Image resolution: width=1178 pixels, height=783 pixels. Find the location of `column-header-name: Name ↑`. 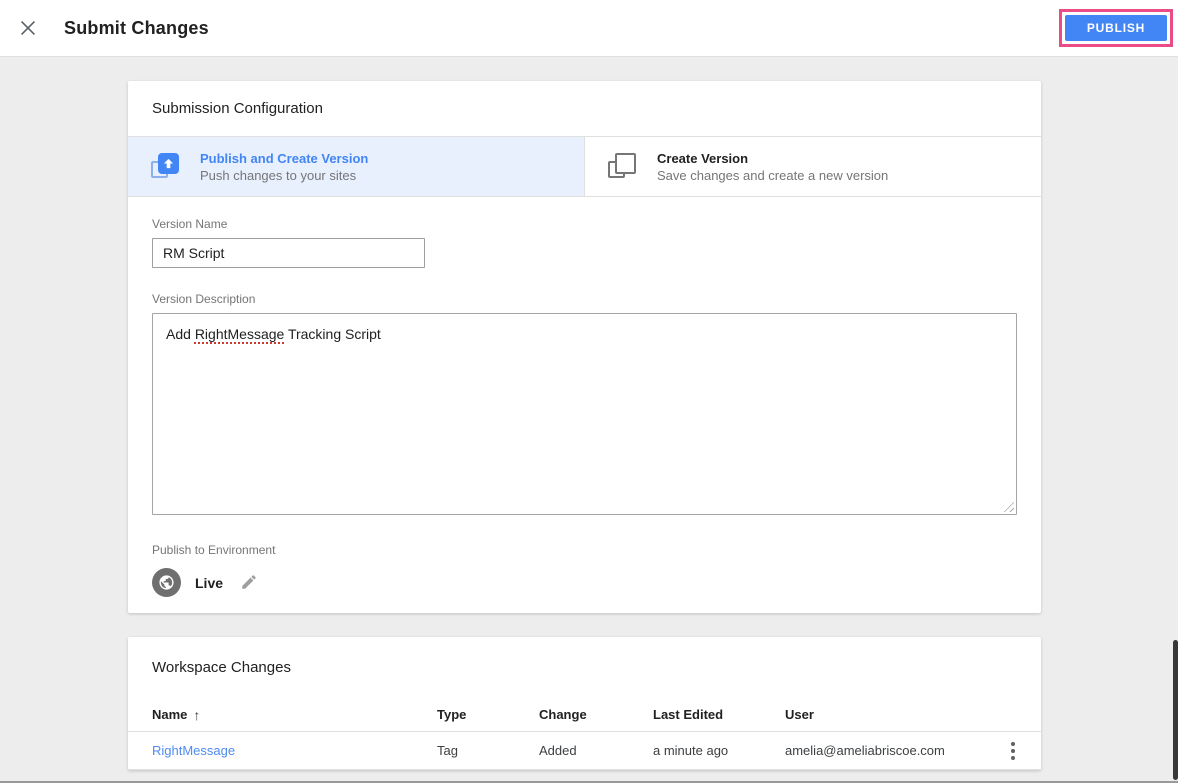

column-header-name: Name ↑ is located at coordinates (294, 715).